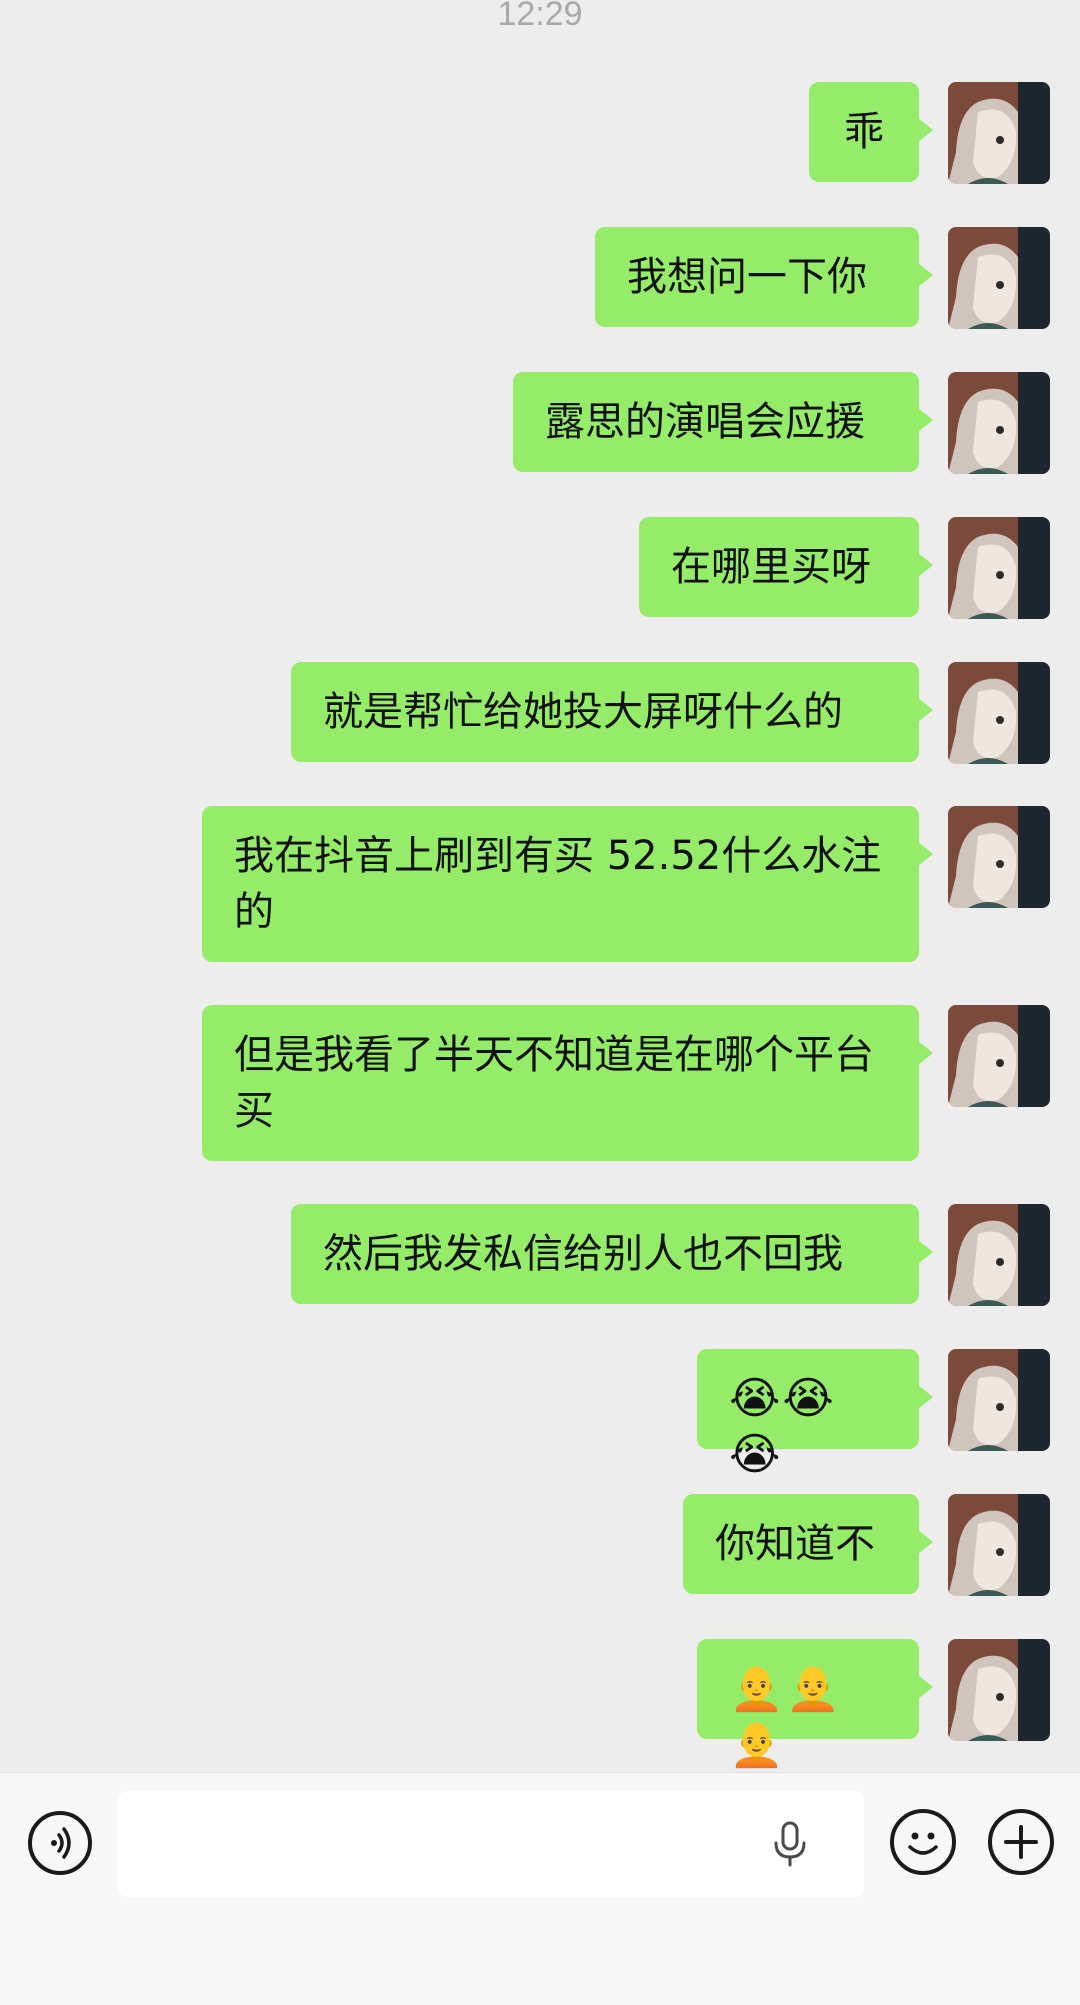 This screenshot has height=2005, width=1080. Describe the element at coordinates (567, 884) in the screenshot. I see `message-bubble: 我在抖音上刷到有买 52.52什么水注的` at that location.